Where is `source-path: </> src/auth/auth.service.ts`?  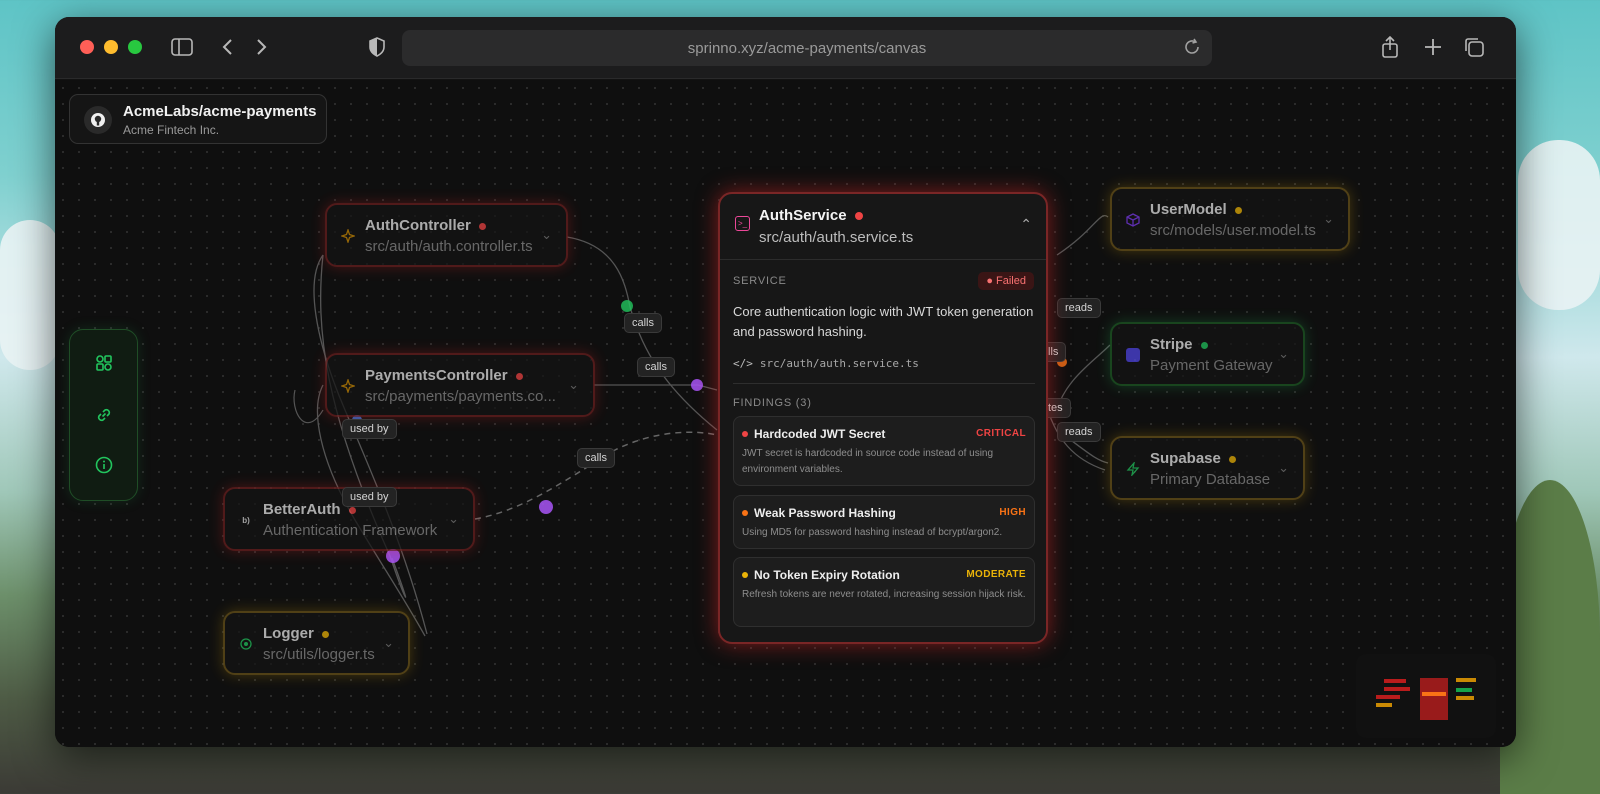
source-path: </> src/auth/auth.service.ts is located at coordinates (826, 363).